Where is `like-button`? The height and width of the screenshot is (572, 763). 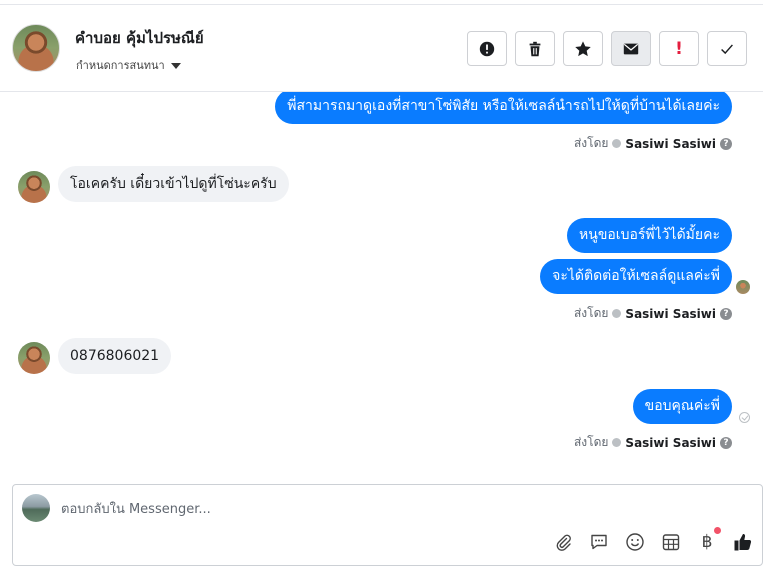 like-button is located at coordinates (743, 542).